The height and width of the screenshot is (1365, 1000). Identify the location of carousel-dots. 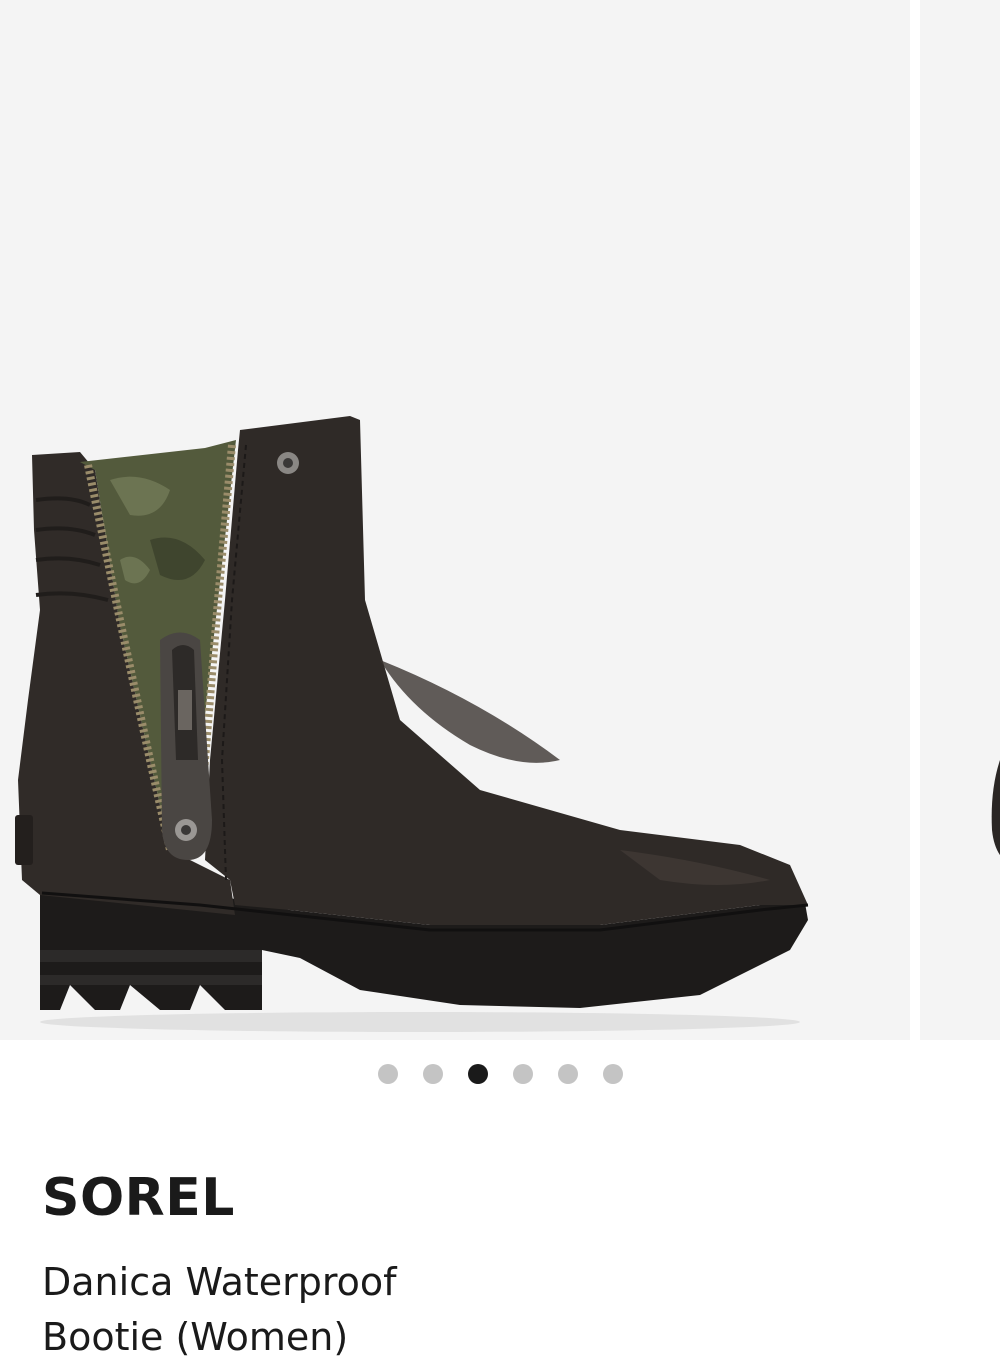
(500, 1074).